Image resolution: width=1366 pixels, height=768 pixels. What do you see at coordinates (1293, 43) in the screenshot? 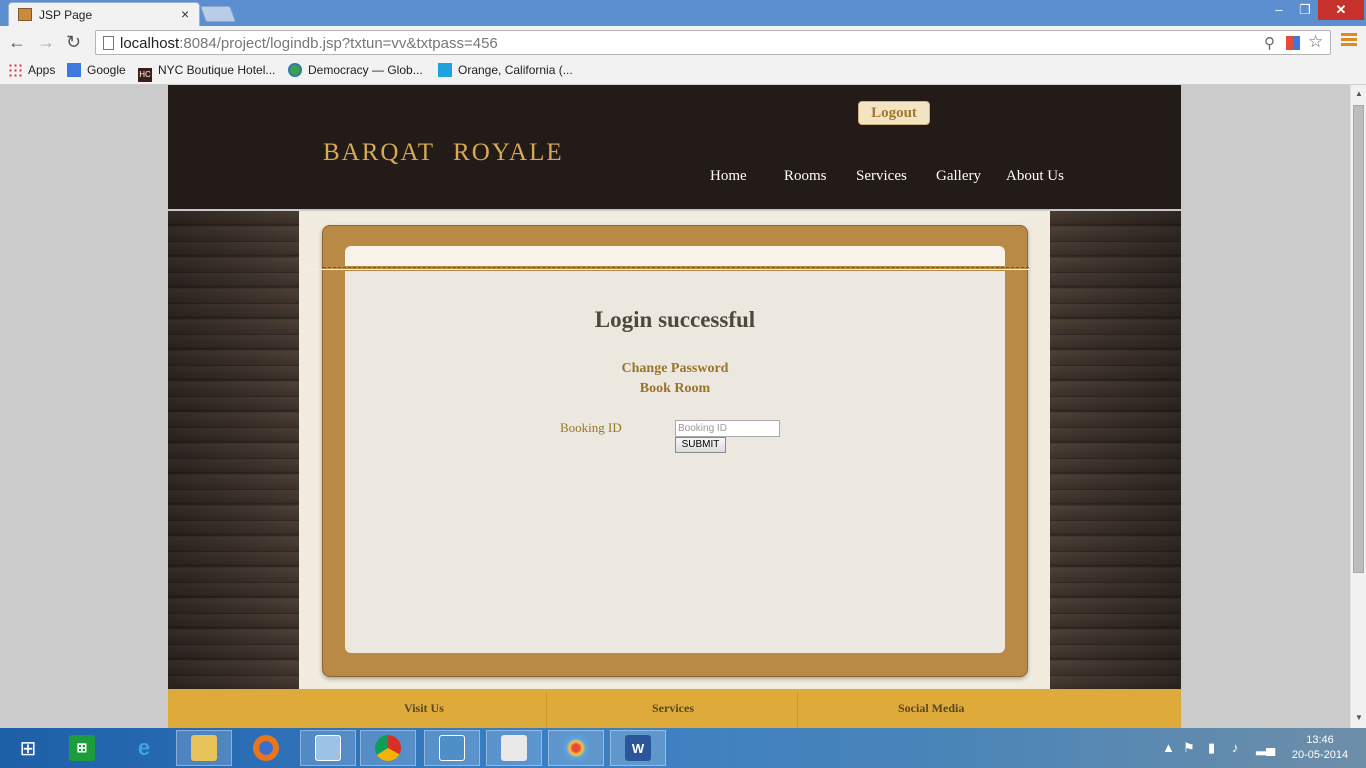
I see `extension-icon` at bounding box center [1293, 43].